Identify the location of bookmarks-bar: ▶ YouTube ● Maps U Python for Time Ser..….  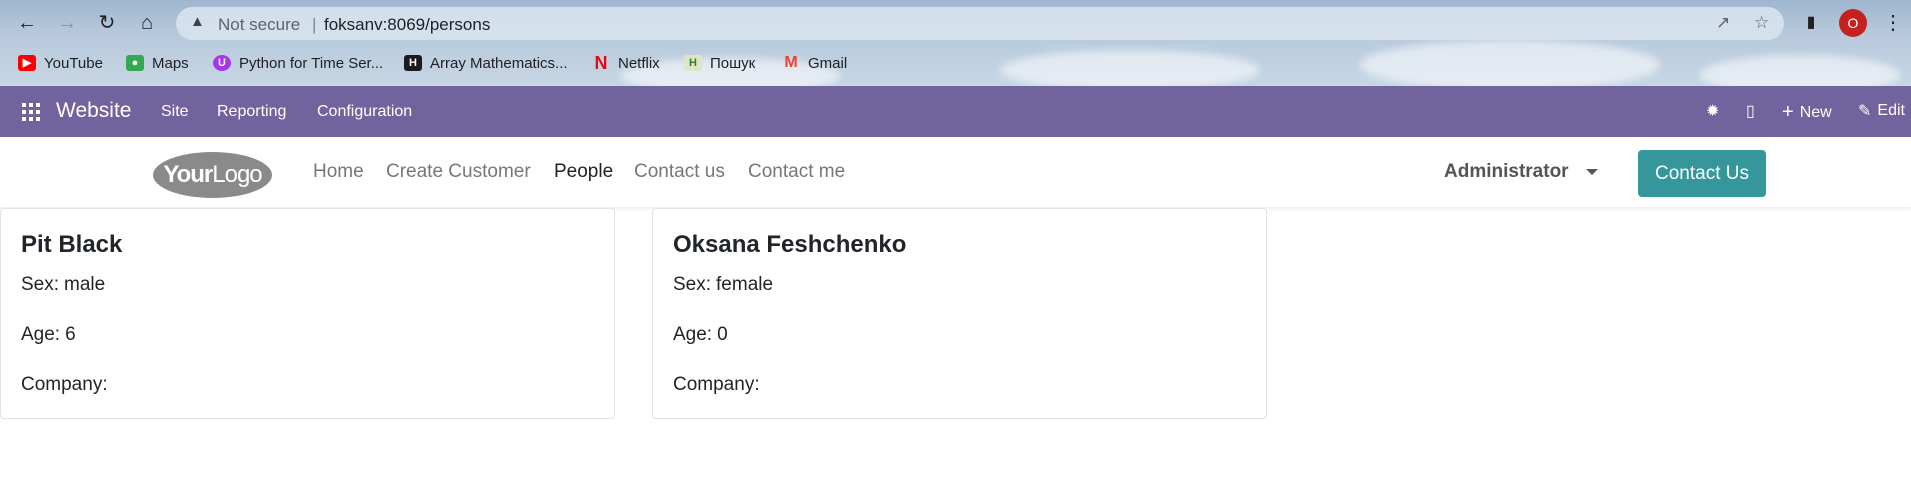
(955, 63).